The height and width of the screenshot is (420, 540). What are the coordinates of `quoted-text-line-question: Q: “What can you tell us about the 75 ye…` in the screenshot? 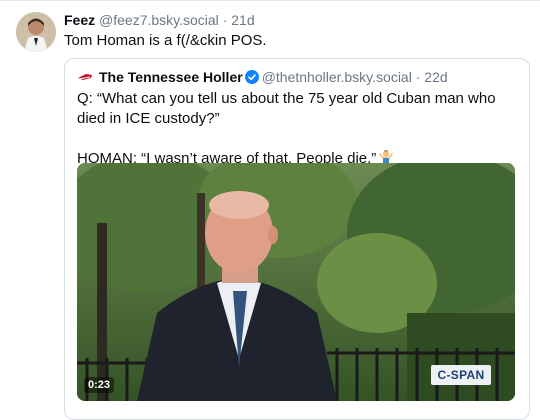 It's located at (286, 108).